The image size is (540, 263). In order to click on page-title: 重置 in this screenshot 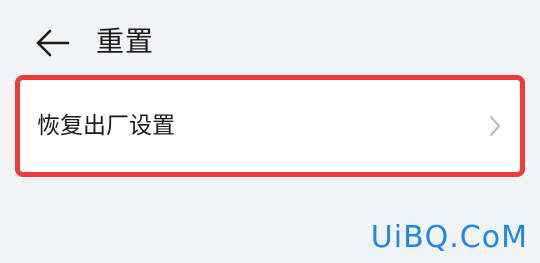, I will do `click(125, 41)`.